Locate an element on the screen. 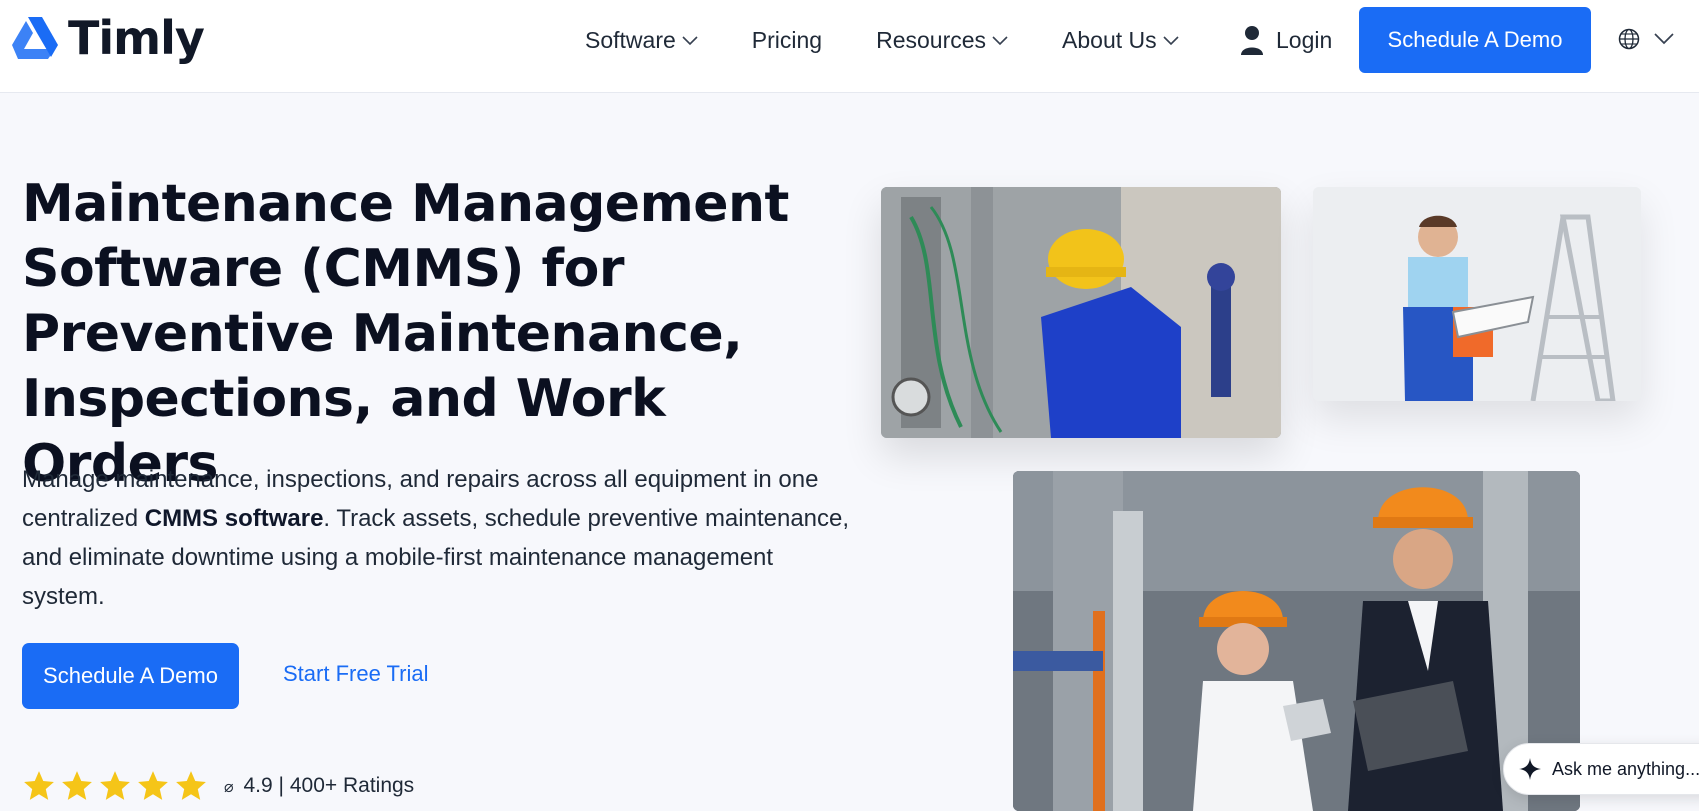 The image size is (1699, 811). nav-software: Software is located at coordinates (641, 40).